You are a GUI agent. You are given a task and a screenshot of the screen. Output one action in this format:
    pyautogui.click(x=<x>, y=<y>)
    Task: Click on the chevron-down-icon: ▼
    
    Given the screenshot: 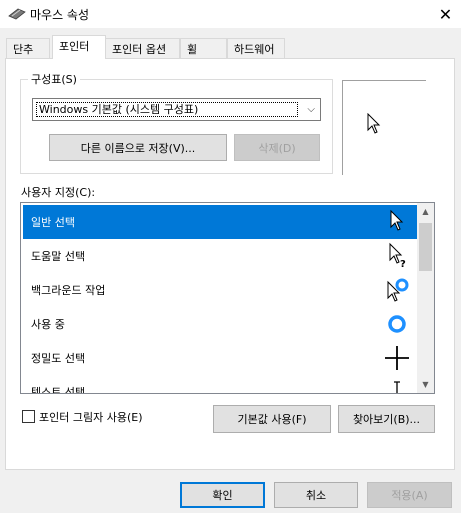 What is the action you would take?
    pyautogui.click(x=425, y=384)
    